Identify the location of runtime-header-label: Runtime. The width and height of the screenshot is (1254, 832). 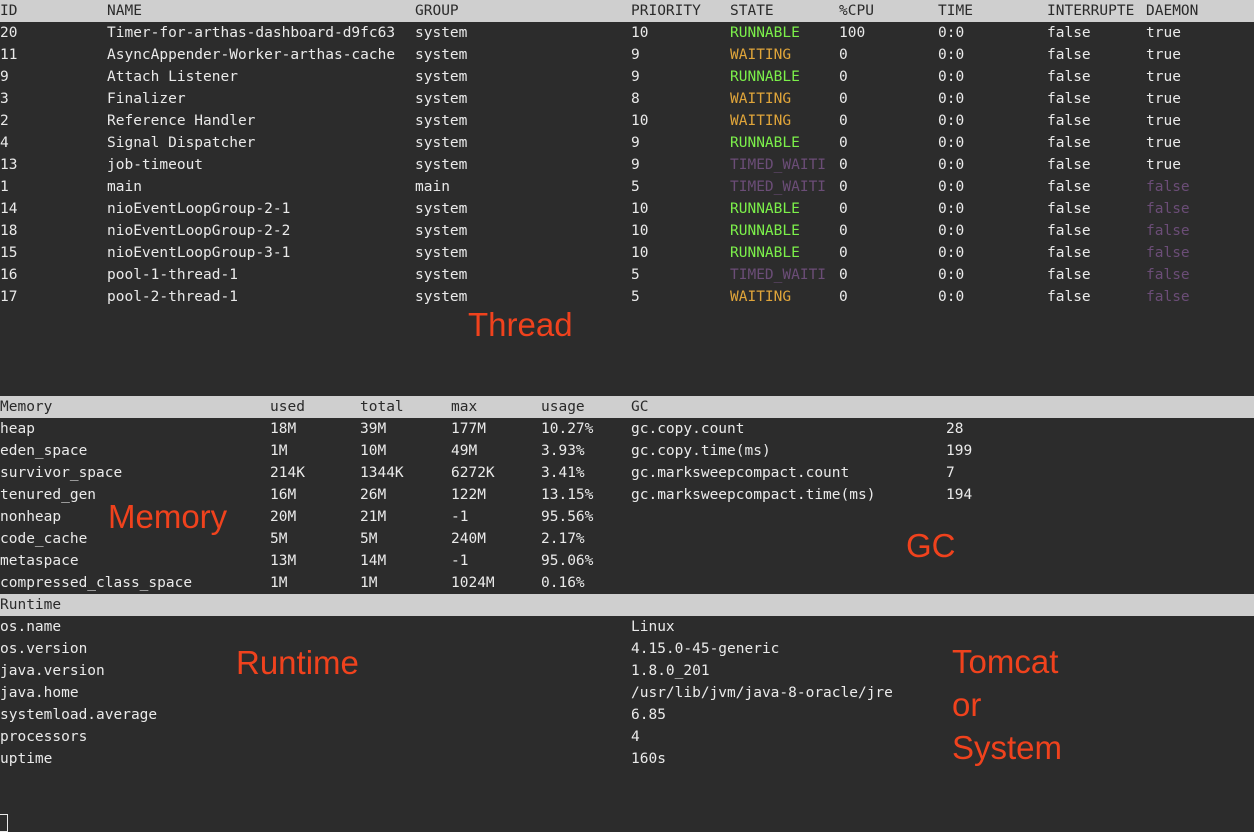
(31, 605).